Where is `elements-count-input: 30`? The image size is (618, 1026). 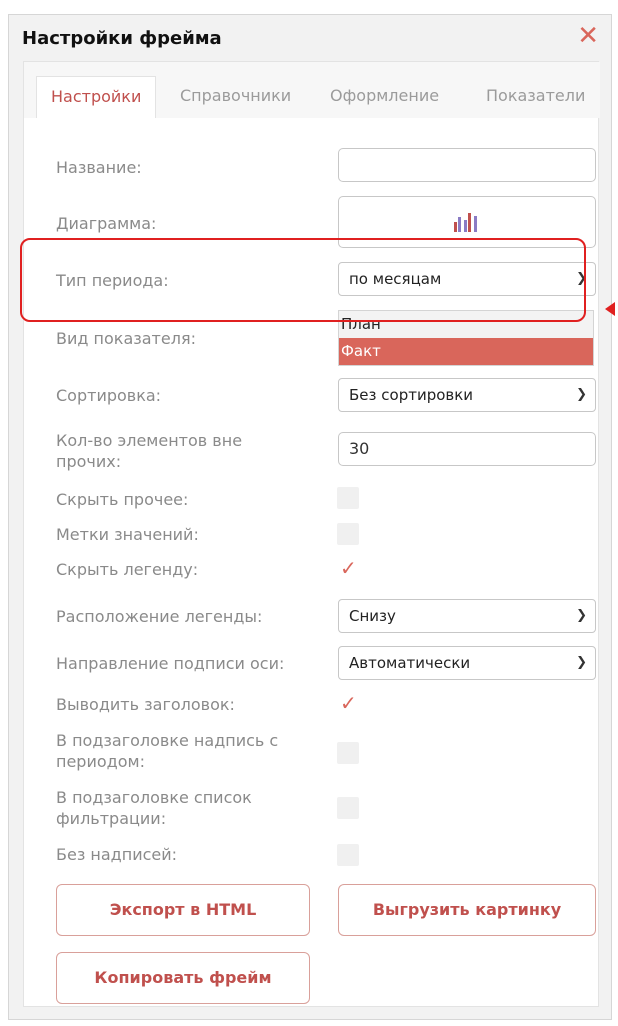 elements-count-input: 30 is located at coordinates (467, 449).